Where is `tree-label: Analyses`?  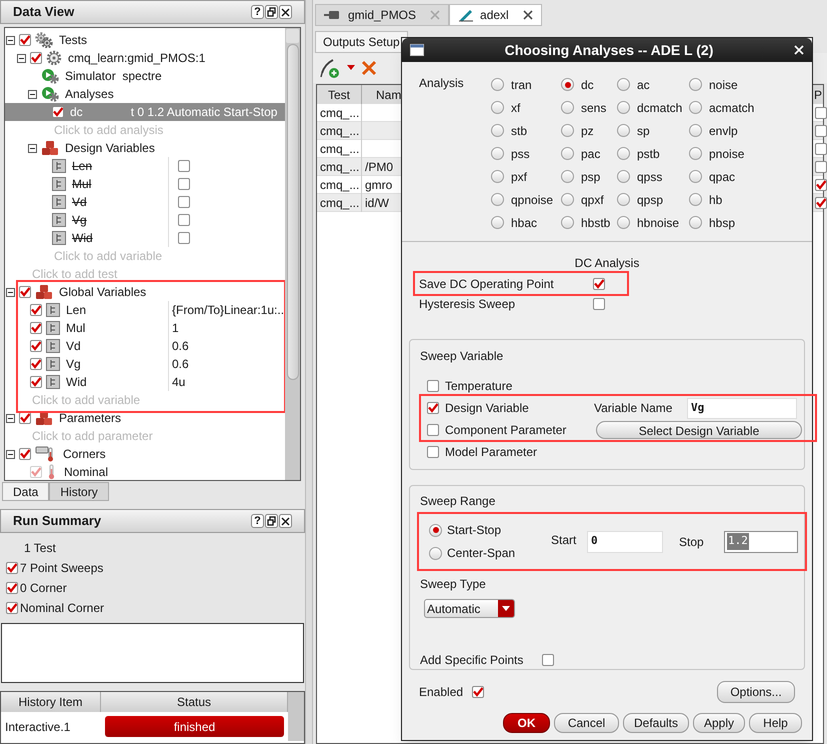
tree-label: Analyses is located at coordinates (89, 94).